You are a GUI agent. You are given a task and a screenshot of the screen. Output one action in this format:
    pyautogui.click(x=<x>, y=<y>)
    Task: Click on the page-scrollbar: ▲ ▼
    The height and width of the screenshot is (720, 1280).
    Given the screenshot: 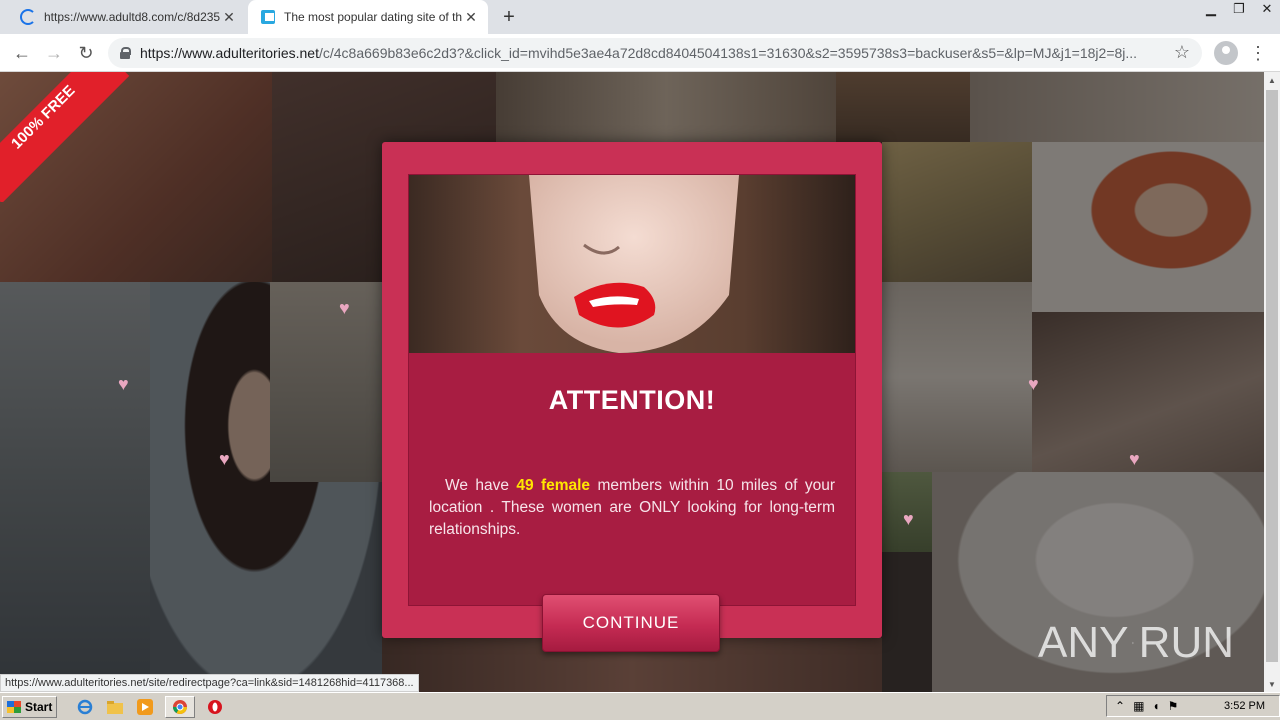 What is the action you would take?
    pyautogui.click(x=1272, y=382)
    